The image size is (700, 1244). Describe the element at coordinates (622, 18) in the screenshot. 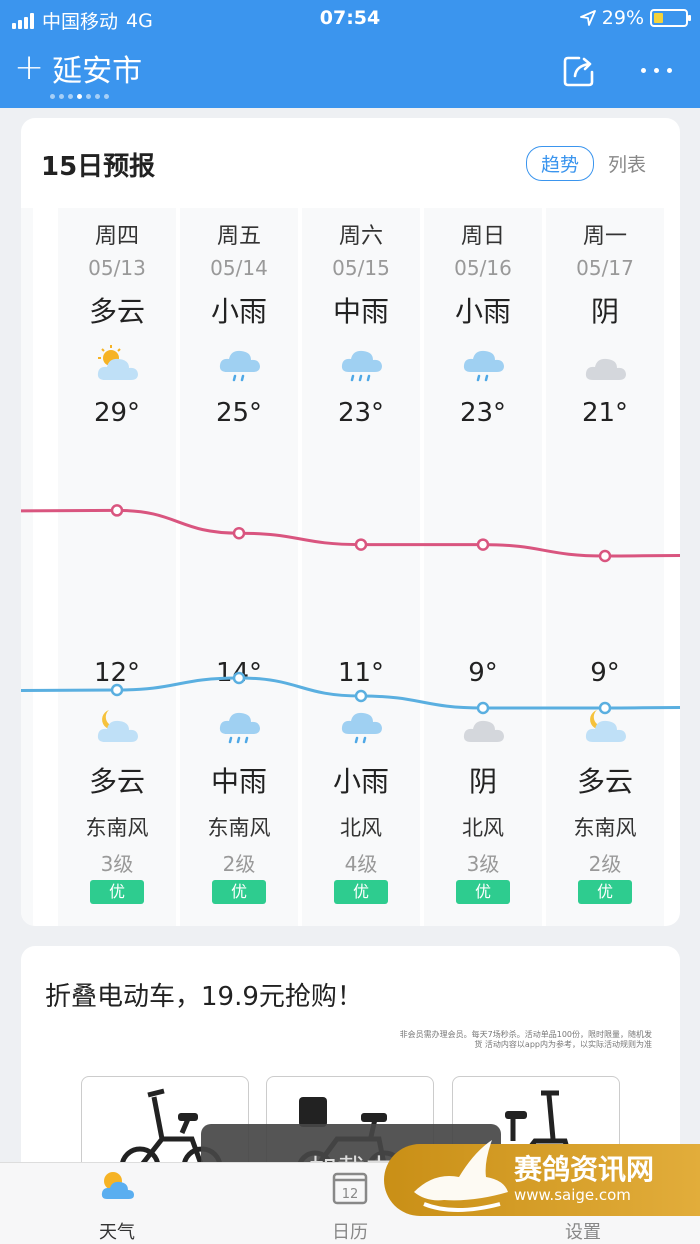

I see `battery-percent: 29%` at that location.